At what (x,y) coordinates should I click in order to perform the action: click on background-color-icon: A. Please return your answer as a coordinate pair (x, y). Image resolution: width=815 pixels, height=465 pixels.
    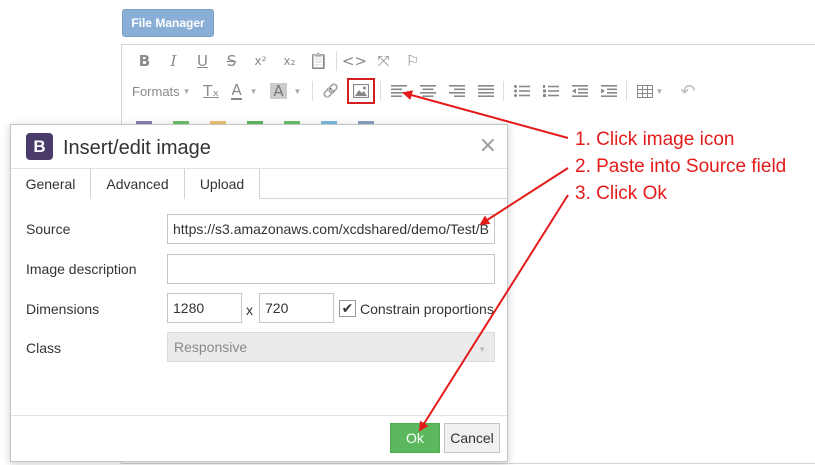
    Looking at the image, I should click on (279, 91).